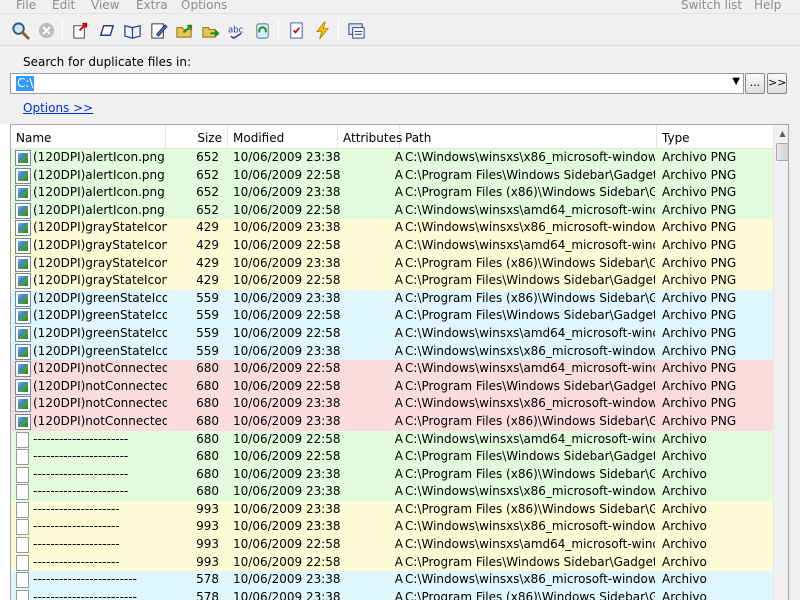  Describe the element at coordinates (356, 30) in the screenshot. I see `properties-button` at that location.